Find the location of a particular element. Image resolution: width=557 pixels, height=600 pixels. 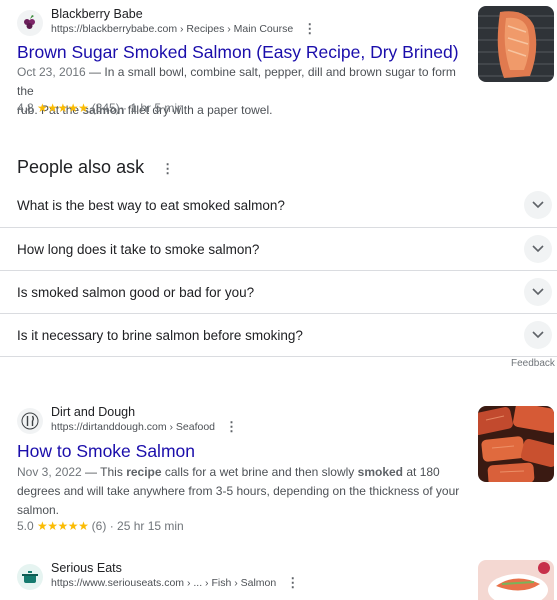

fork-knife-icon is located at coordinates (30, 421).